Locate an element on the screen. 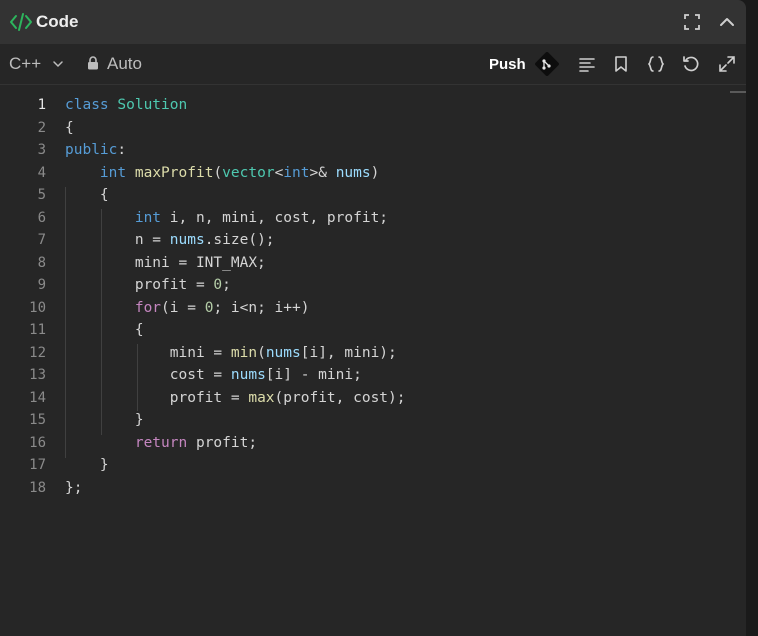 The height and width of the screenshot is (636, 758). line-number: 15 is located at coordinates (37, 420).